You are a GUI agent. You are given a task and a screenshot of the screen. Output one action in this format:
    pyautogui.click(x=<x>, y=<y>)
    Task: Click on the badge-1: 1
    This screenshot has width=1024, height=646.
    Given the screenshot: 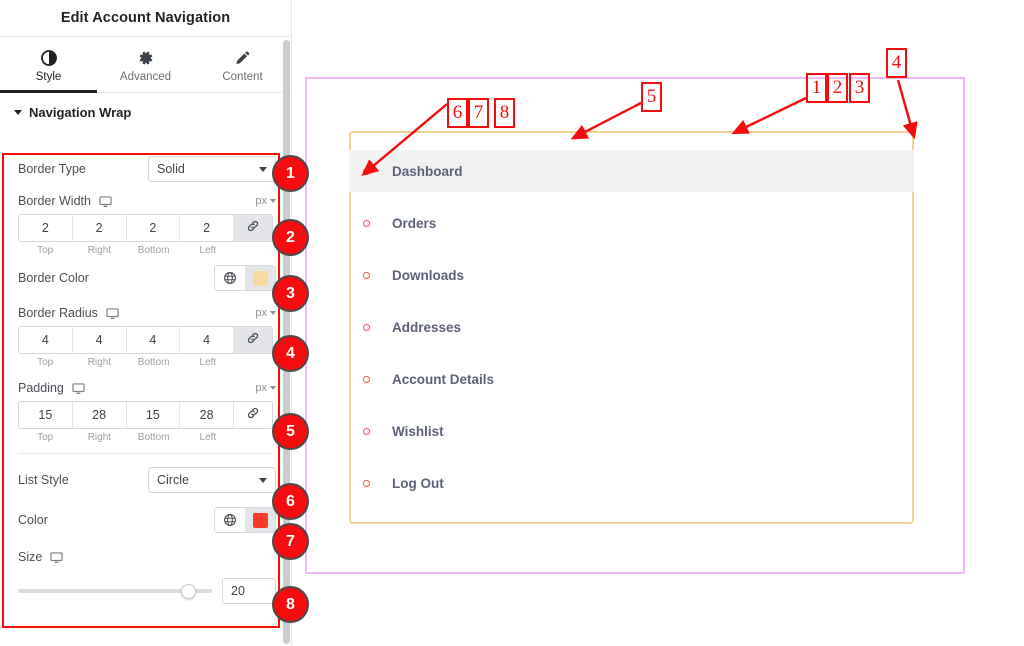 What is the action you would take?
    pyautogui.click(x=290, y=173)
    